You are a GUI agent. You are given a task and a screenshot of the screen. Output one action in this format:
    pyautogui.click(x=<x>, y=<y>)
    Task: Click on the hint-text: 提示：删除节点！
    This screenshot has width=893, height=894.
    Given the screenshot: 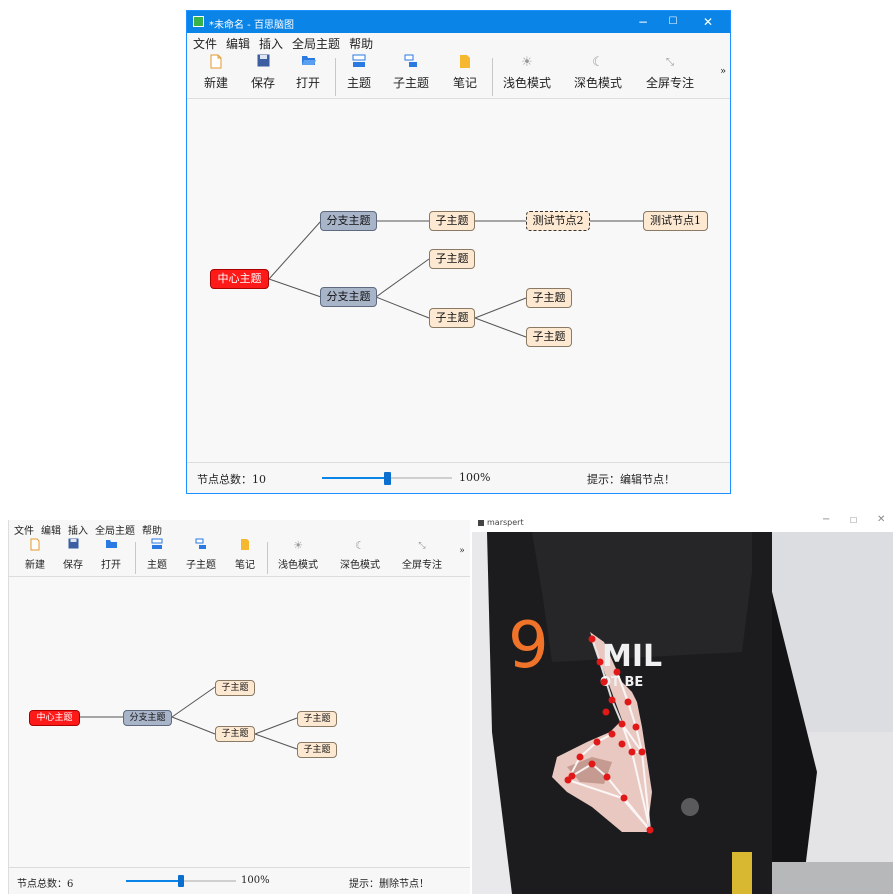 What is the action you would take?
    pyautogui.click(x=389, y=884)
    